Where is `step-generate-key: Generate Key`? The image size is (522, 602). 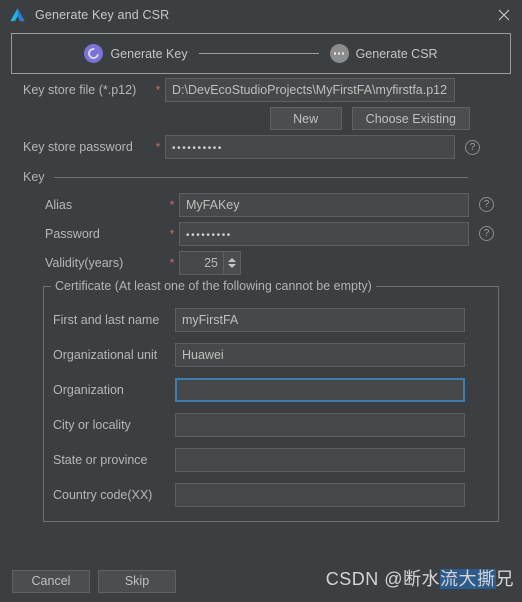
step-generate-key: Generate Key is located at coordinates (136, 53).